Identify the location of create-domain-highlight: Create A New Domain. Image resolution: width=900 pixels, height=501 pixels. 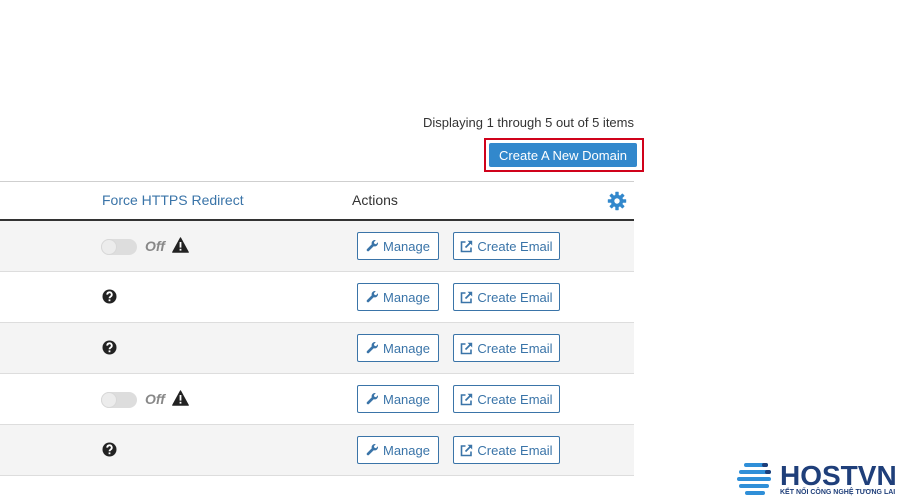
(564, 155).